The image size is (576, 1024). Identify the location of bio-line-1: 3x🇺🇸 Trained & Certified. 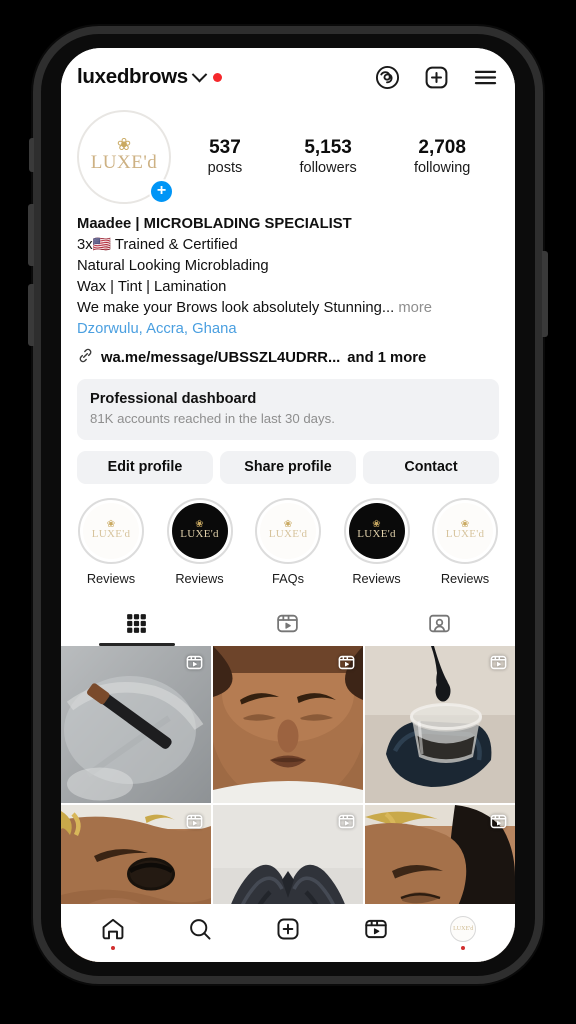
(157, 245).